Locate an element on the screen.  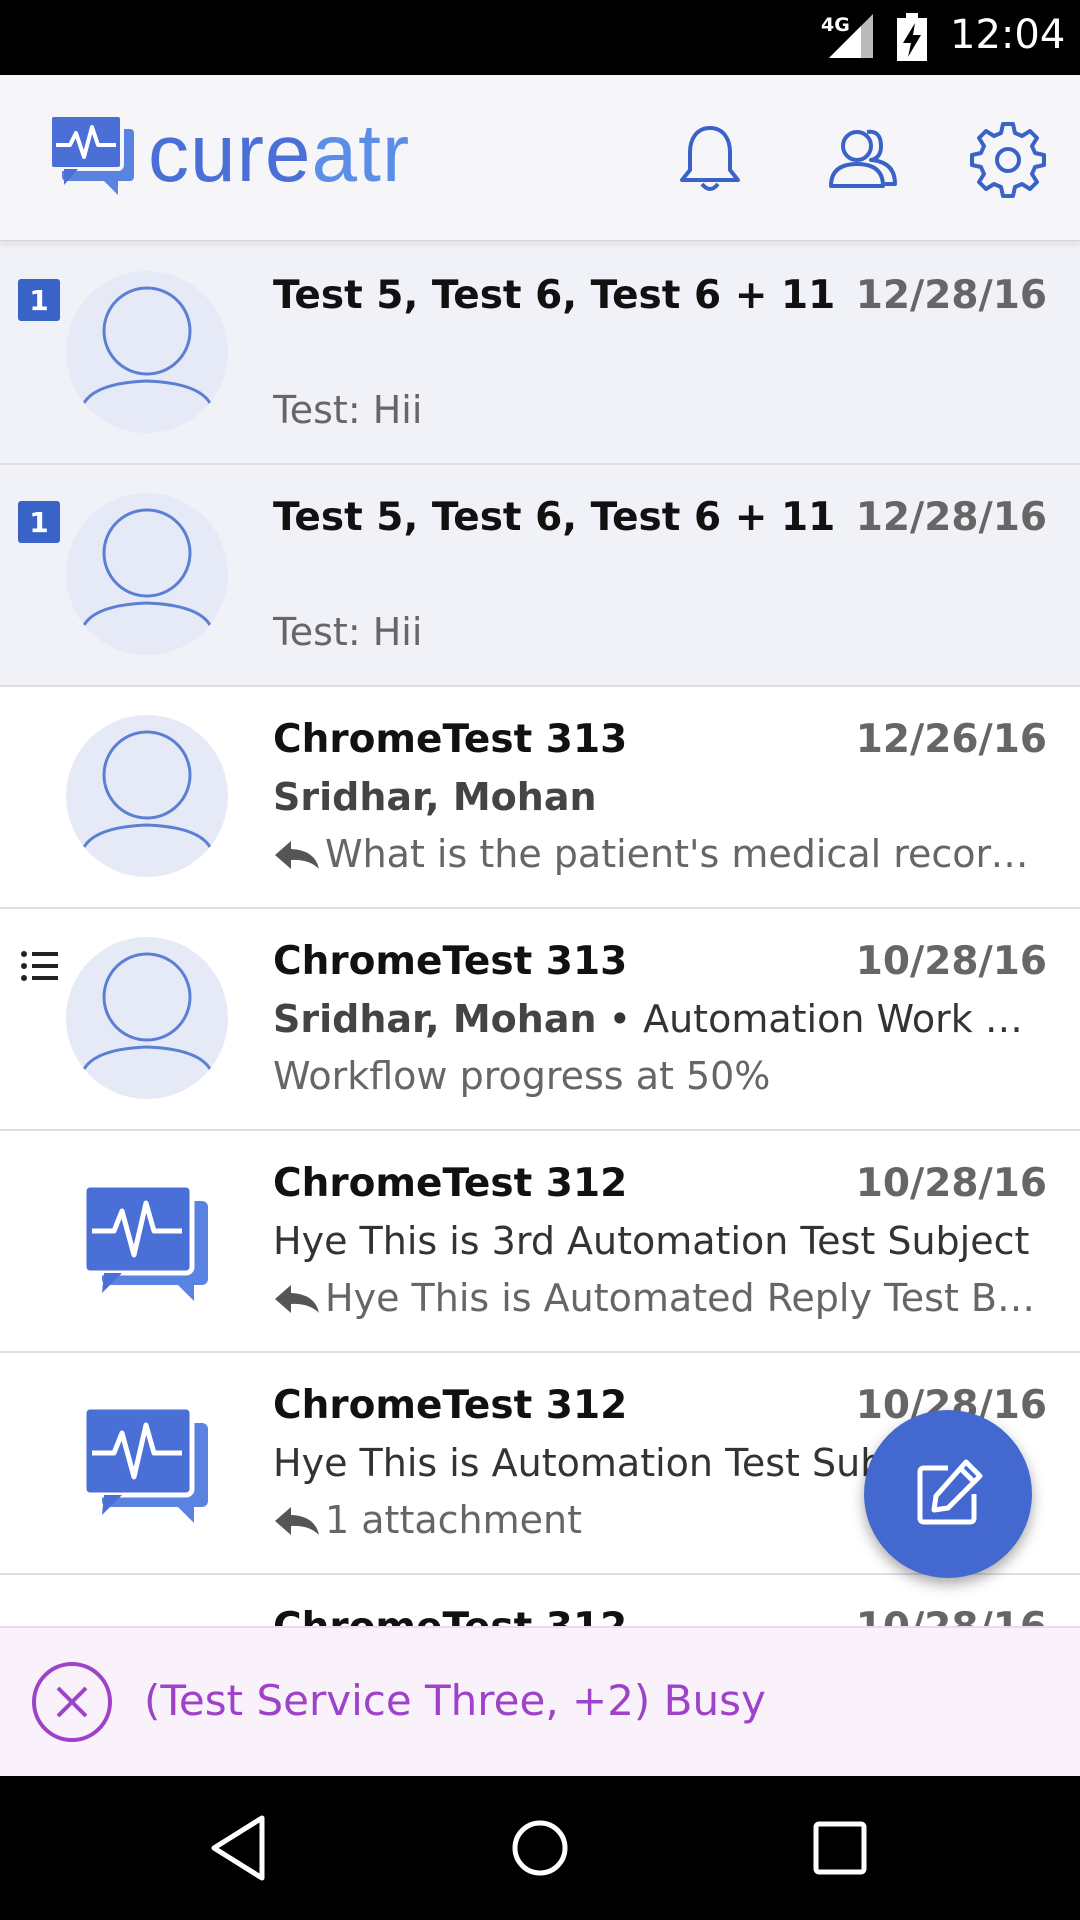
compose-button is located at coordinates (948, 1494).